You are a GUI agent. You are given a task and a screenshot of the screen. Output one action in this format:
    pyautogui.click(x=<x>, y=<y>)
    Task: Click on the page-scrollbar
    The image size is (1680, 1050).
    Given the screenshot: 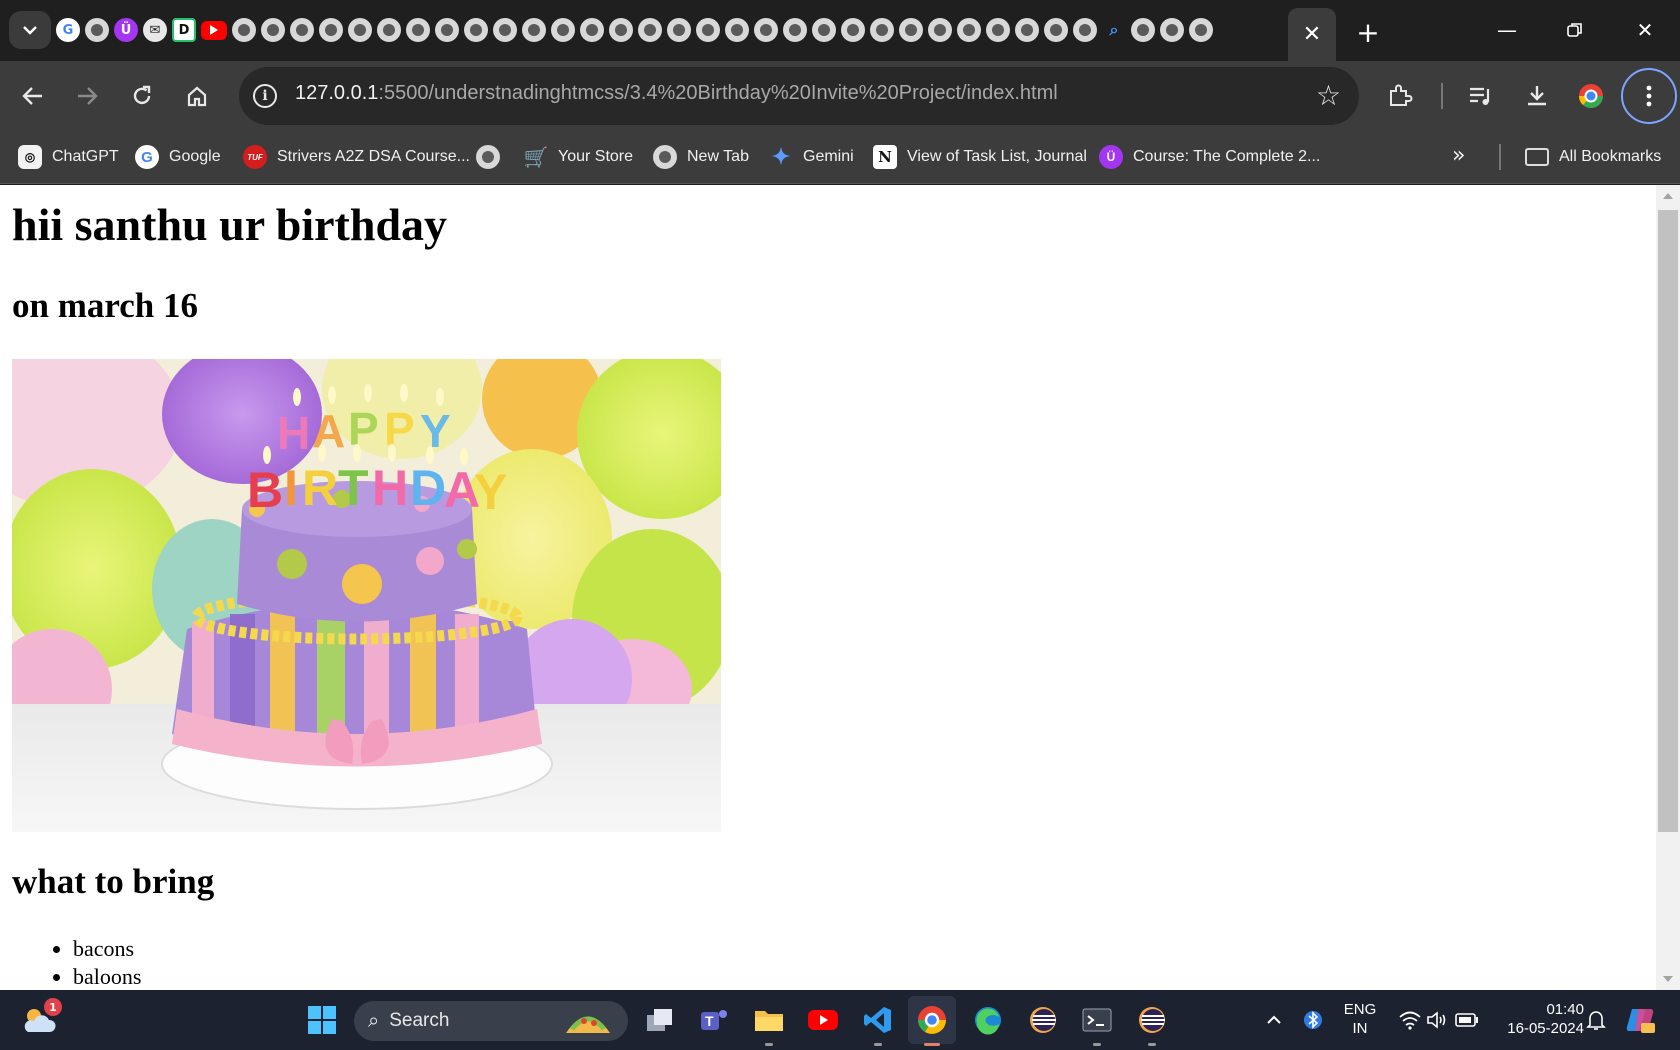 What is the action you would take?
    pyautogui.click(x=1668, y=587)
    